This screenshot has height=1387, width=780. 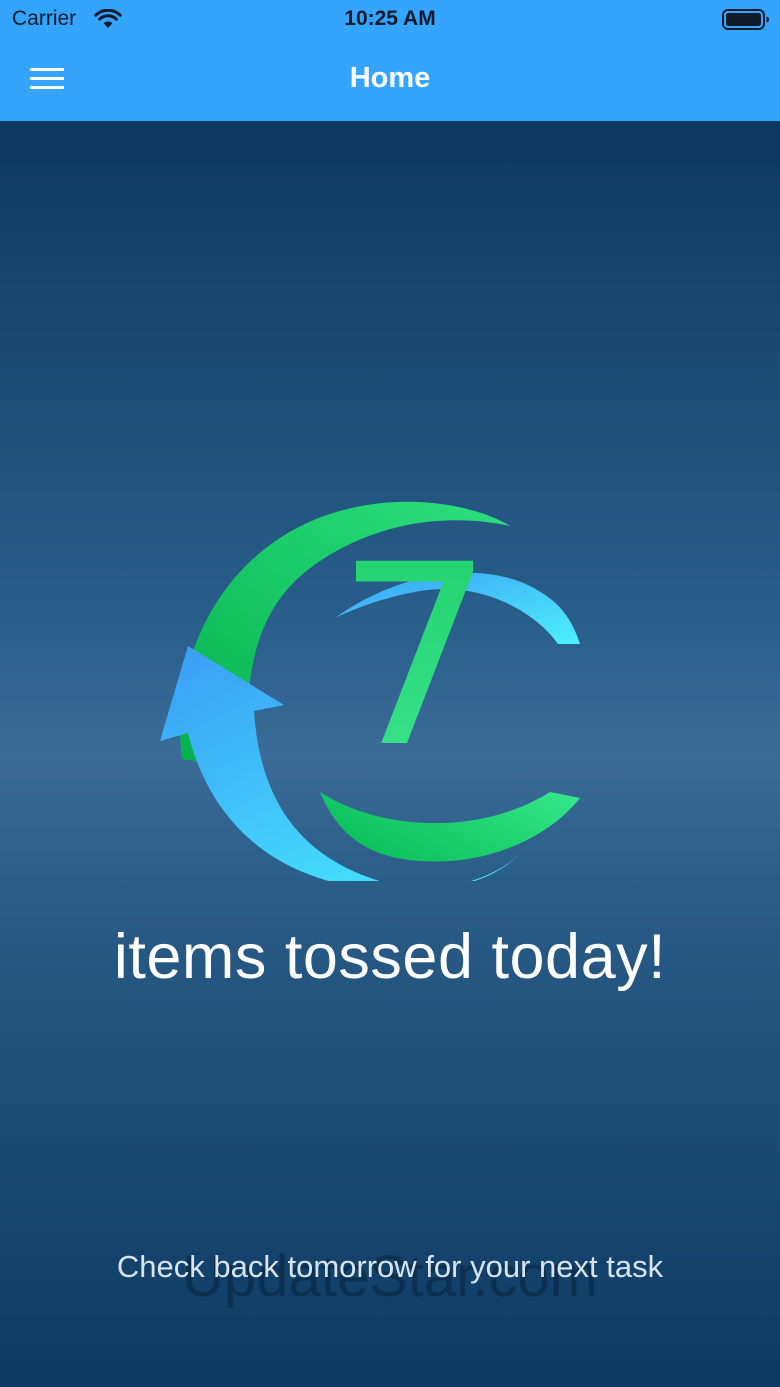 I want to click on status-bar: Carrier 10:25 AM, so click(x=390, y=20).